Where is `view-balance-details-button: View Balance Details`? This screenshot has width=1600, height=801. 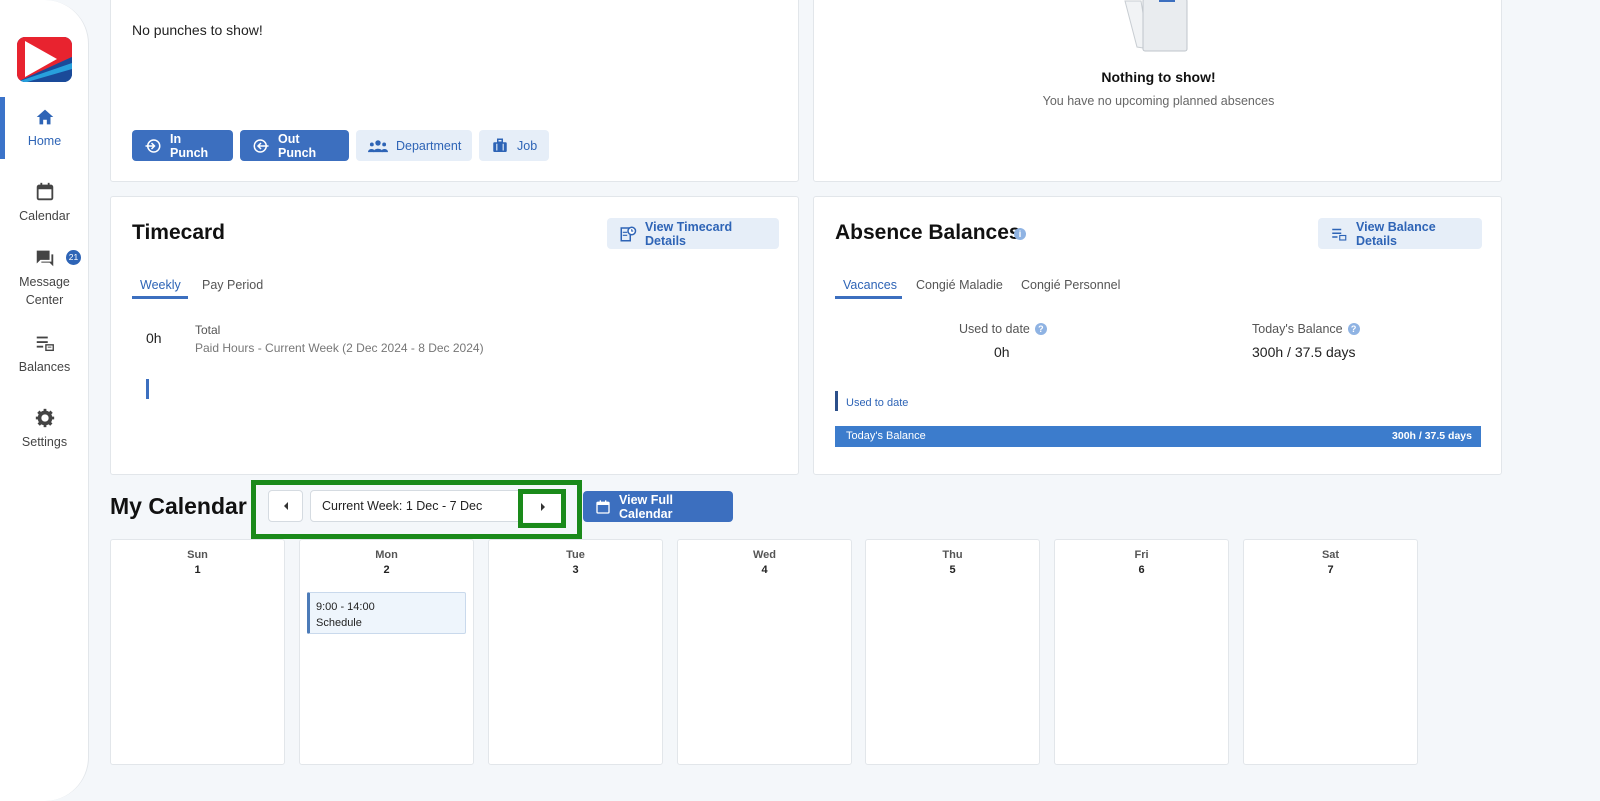 view-balance-details-button: View Balance Details is located at coordinates (1400, 233).